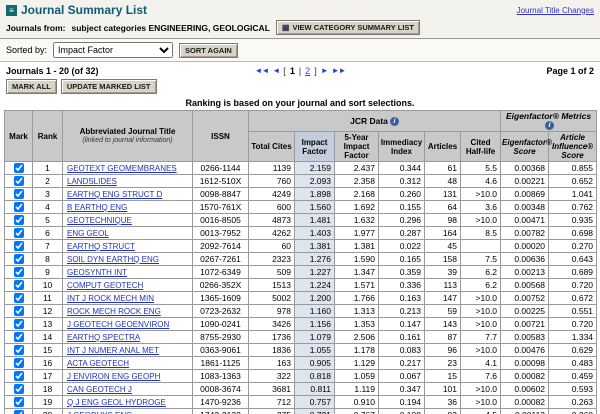  I want to click on first-page-icon: ◄◄, so click(262, 70).